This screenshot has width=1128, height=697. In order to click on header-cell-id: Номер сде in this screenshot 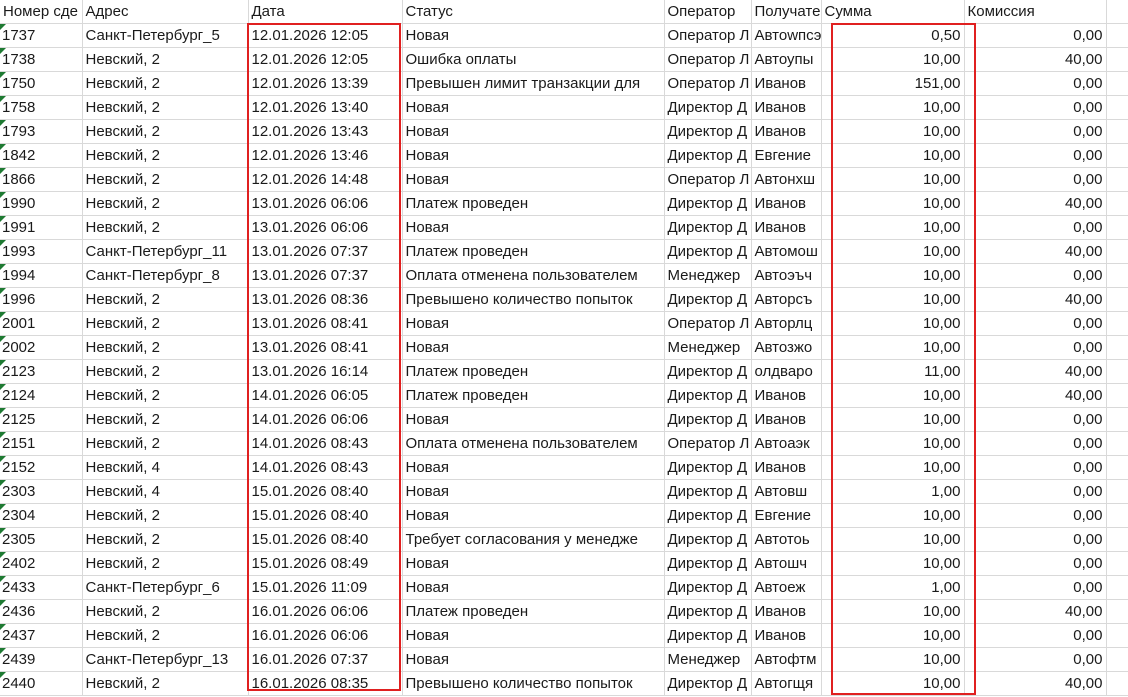, I will do `click(41, 12)`.